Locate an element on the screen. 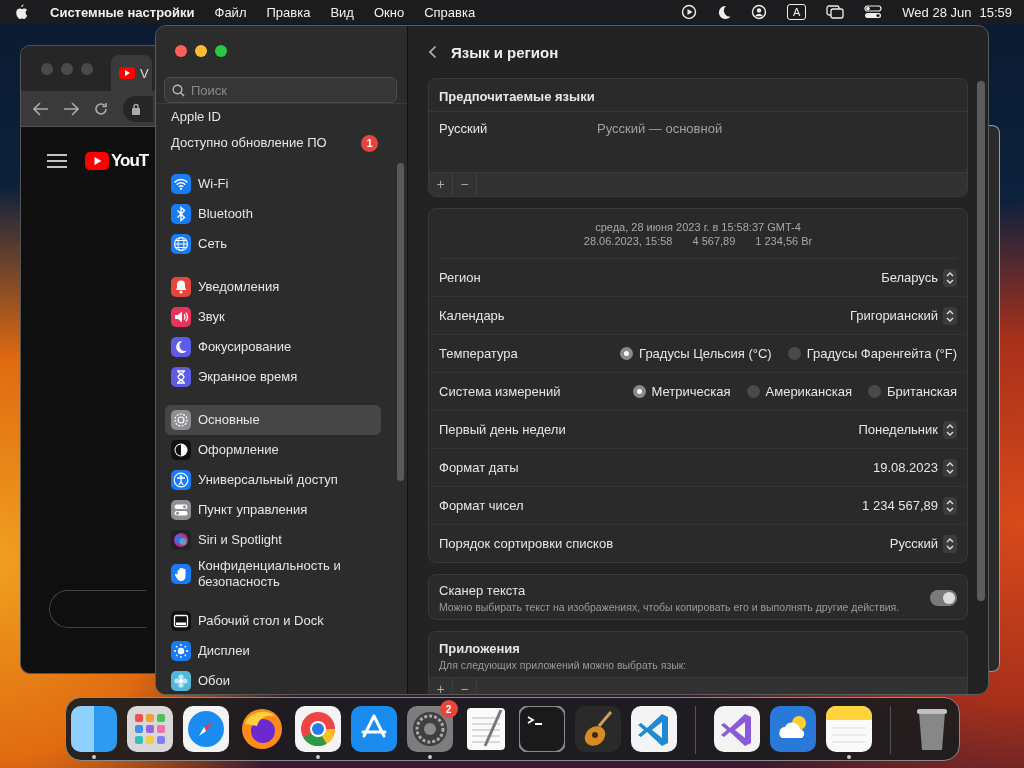  guitar-icon is located at coordinates (597, 729).